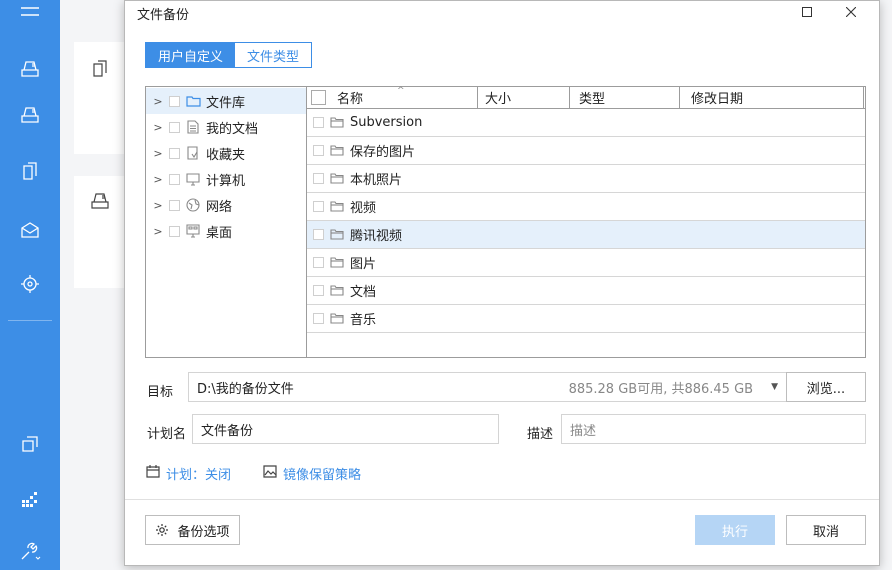 The width and height of the screenshot is (892, 570). I want to click on tree-item-library: > 文件库, so click(226, 101).